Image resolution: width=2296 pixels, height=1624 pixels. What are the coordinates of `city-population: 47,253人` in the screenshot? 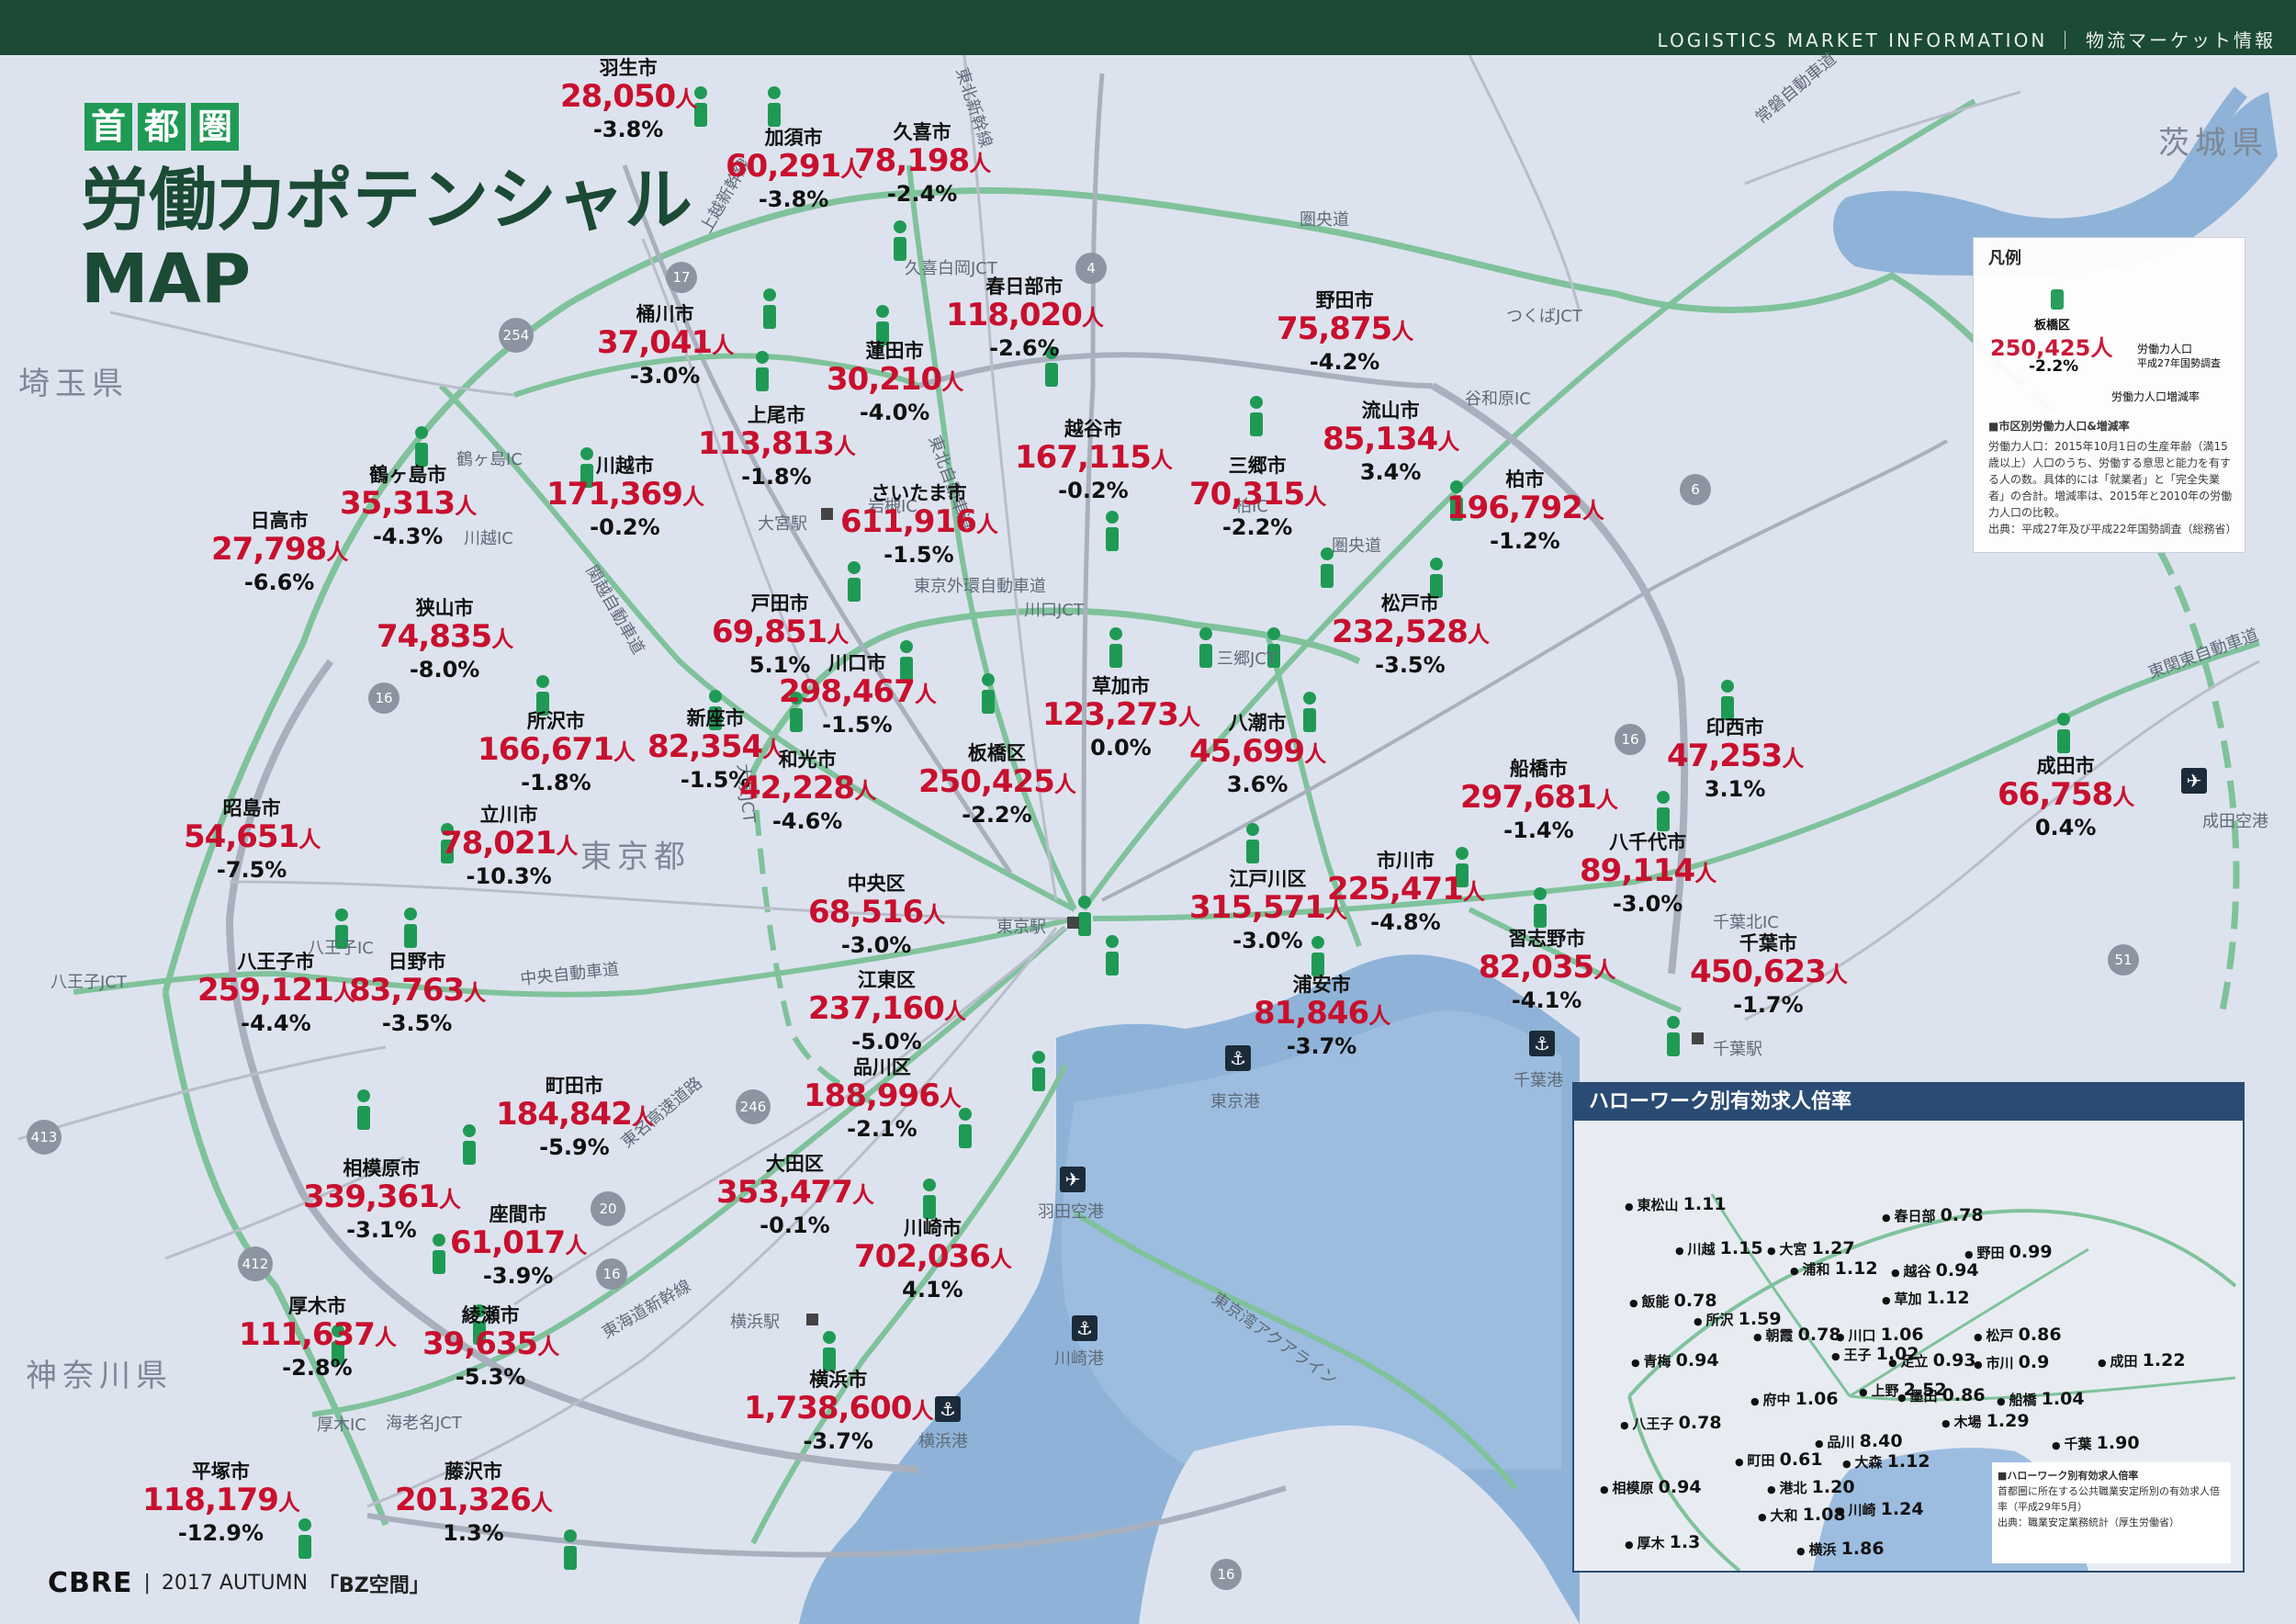 It's located at (1735, 756).